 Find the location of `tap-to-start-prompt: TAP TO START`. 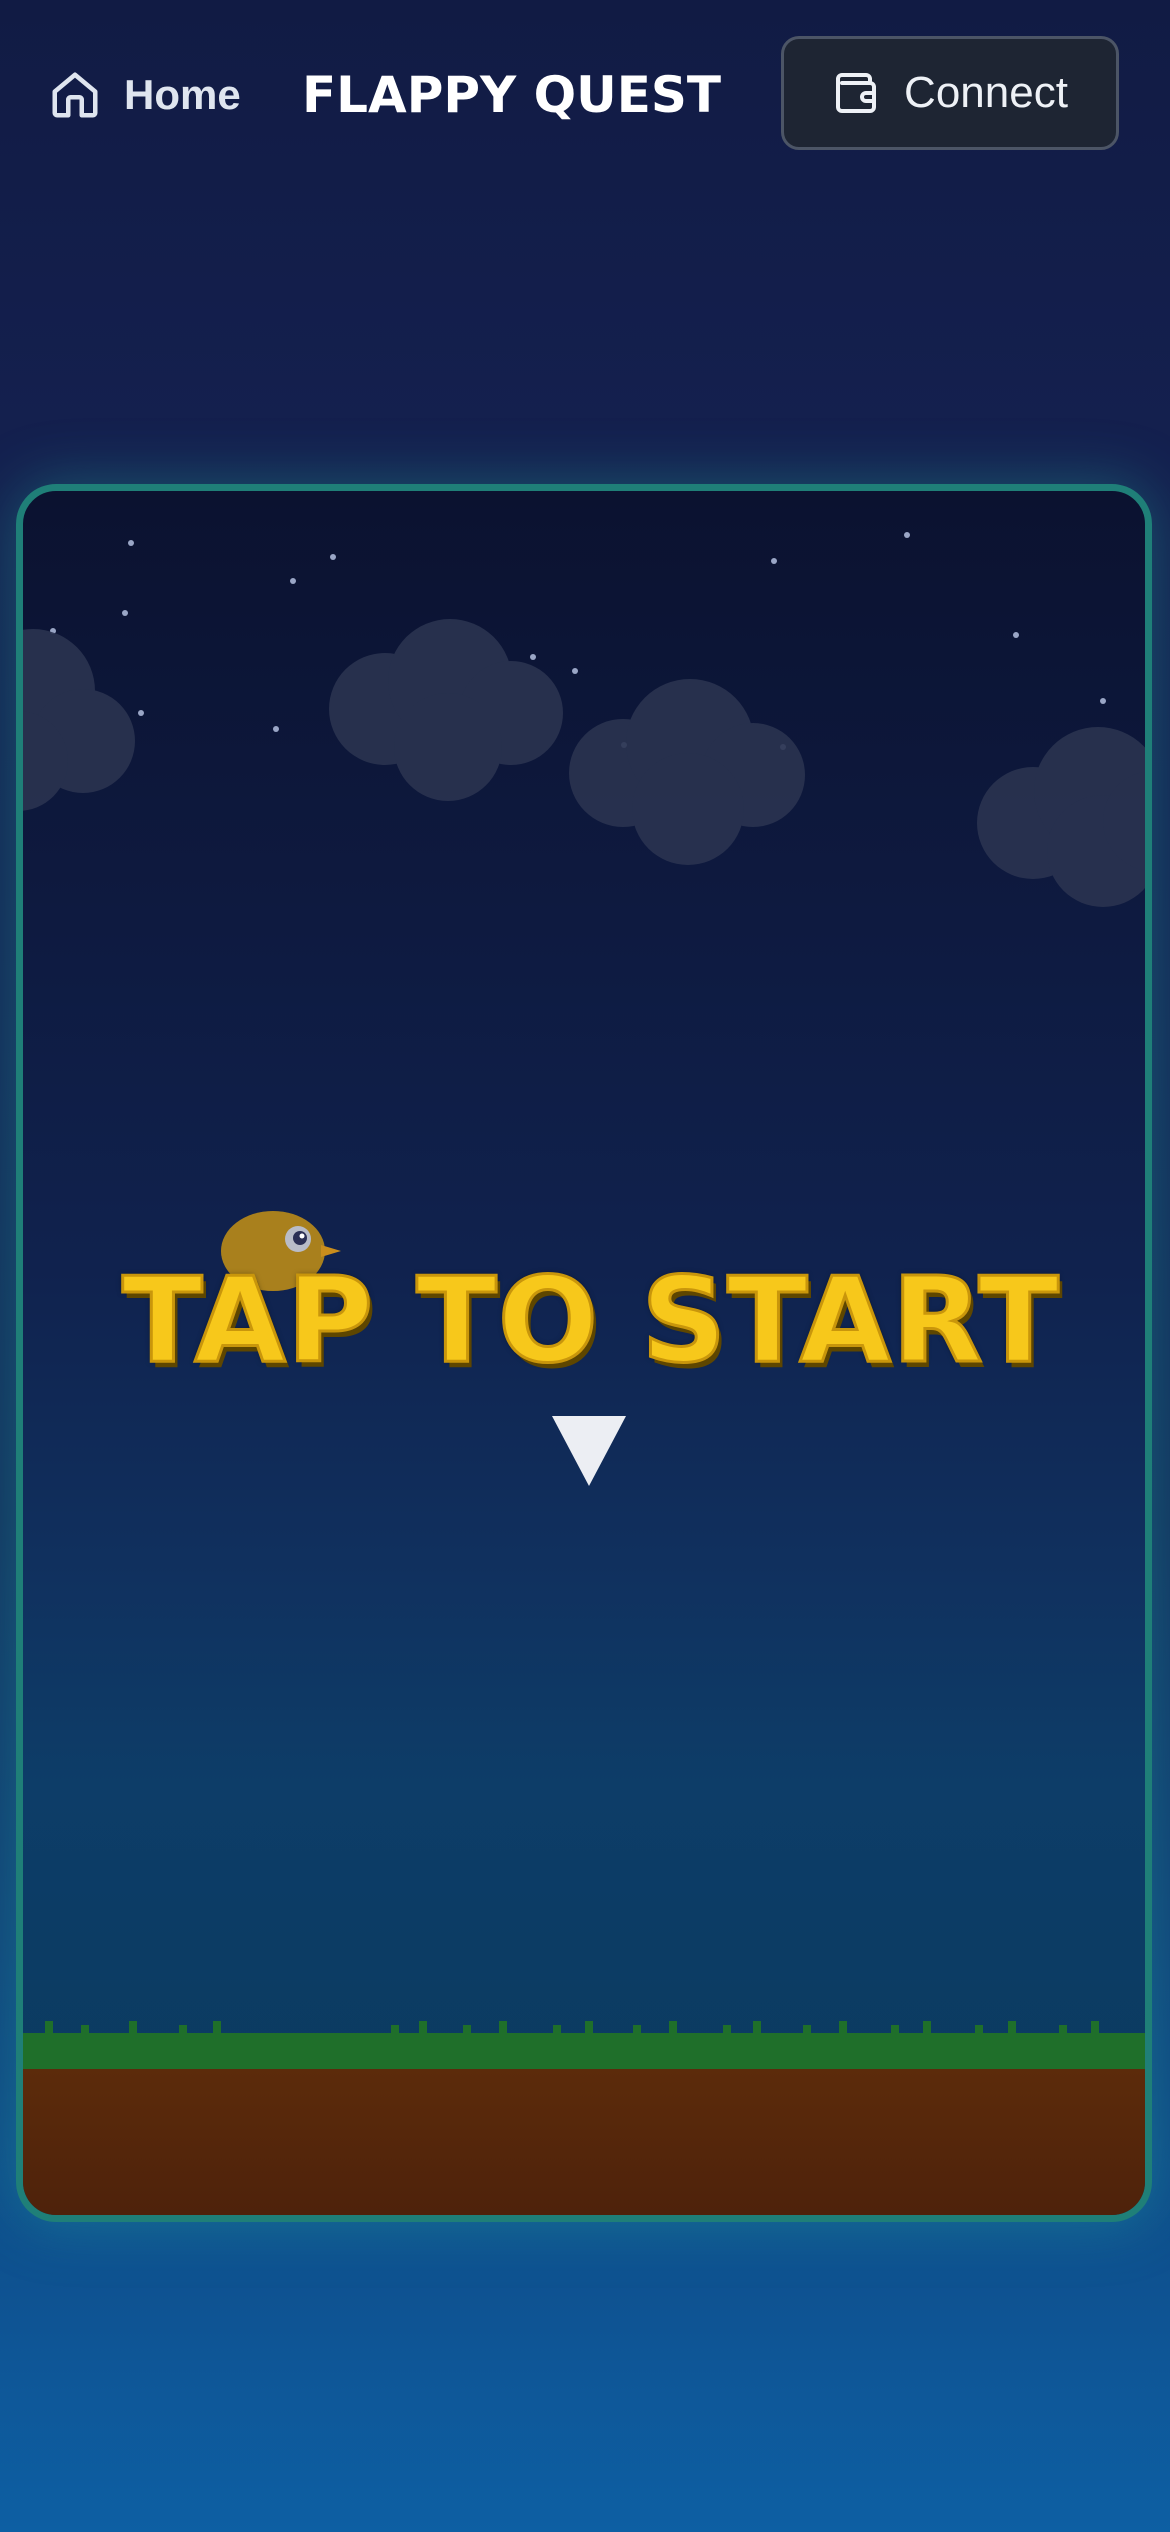

tap-to-start-prompt: TAP TO START is located at coordinates (591, 1320).